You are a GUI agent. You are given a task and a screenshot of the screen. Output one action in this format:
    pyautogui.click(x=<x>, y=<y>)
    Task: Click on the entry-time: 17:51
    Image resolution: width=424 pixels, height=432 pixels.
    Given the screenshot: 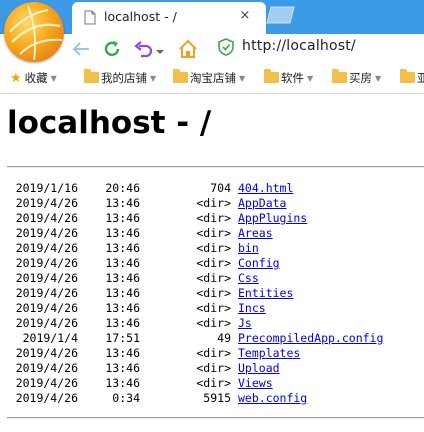 What is the action you would take?
    pyautogui.click(x=122, y=338)
    